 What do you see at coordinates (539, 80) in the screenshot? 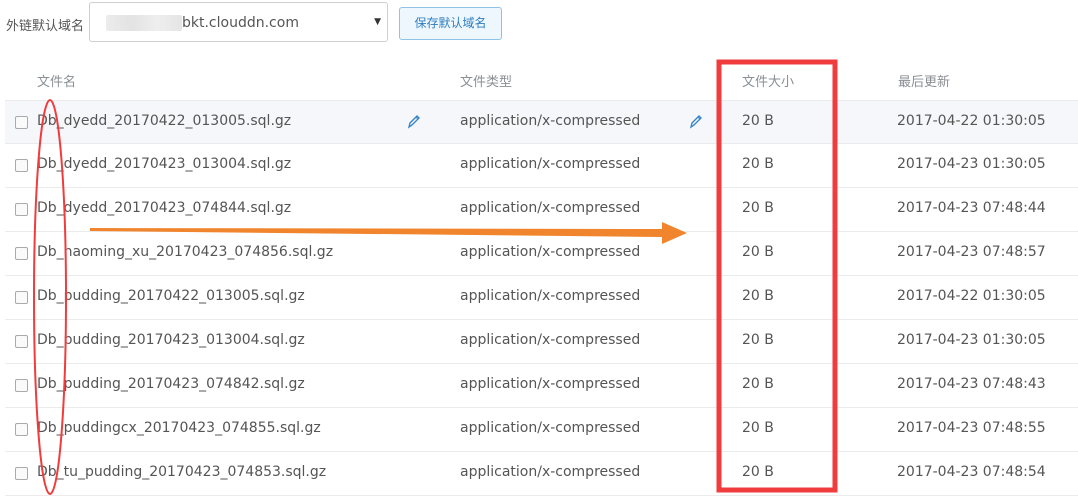
I see `table-header: 文件名 文件类型 文件大小 最后更新` at bounding box center [539, 80].